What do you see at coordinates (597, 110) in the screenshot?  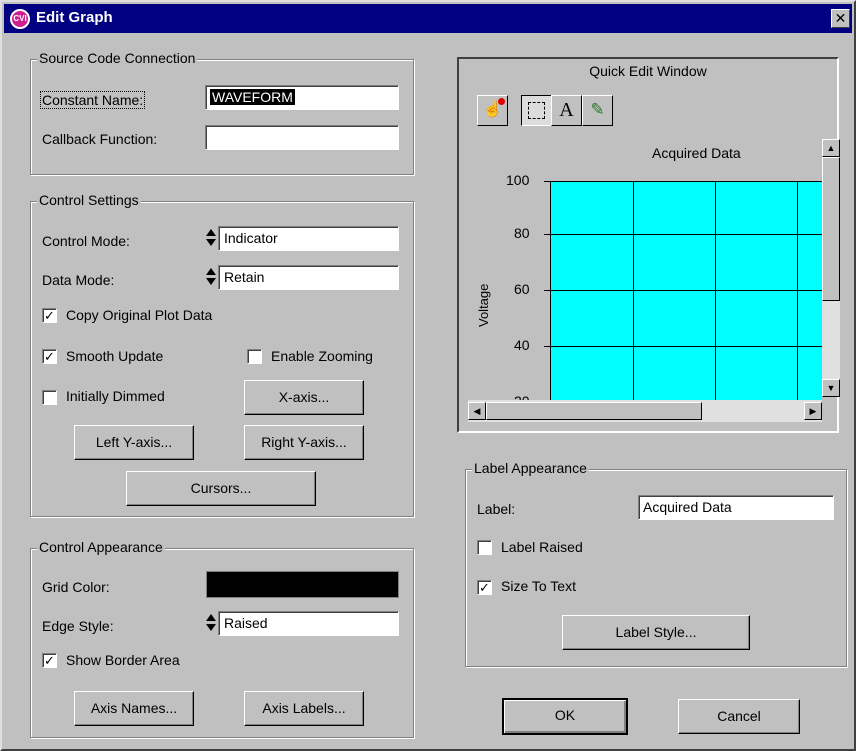 I see `color-tool-icon: ✎` at bounding box center [597, 110].